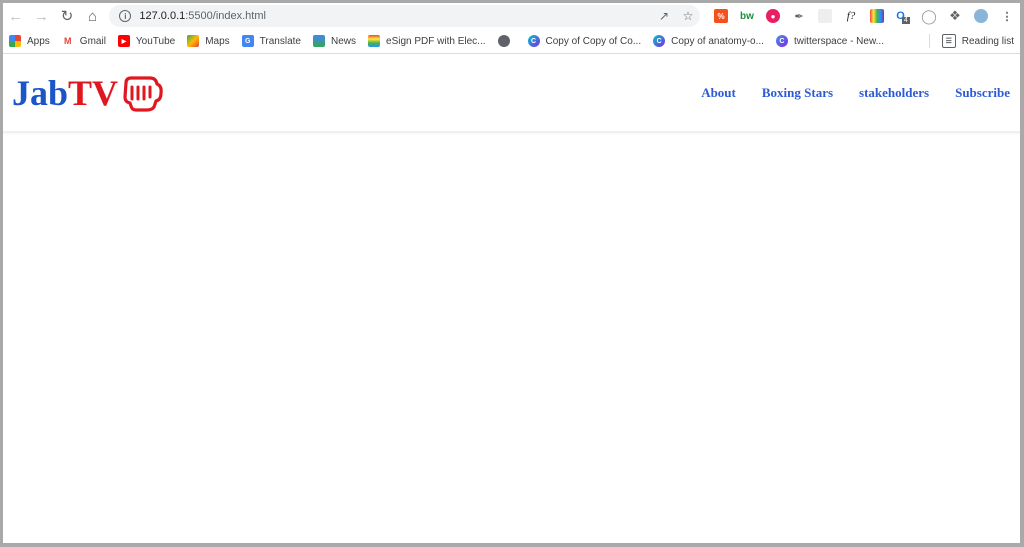 This screenshot has height=547, width=1024. I want to click on extension-bw-icon: bw, so click(747, 16).